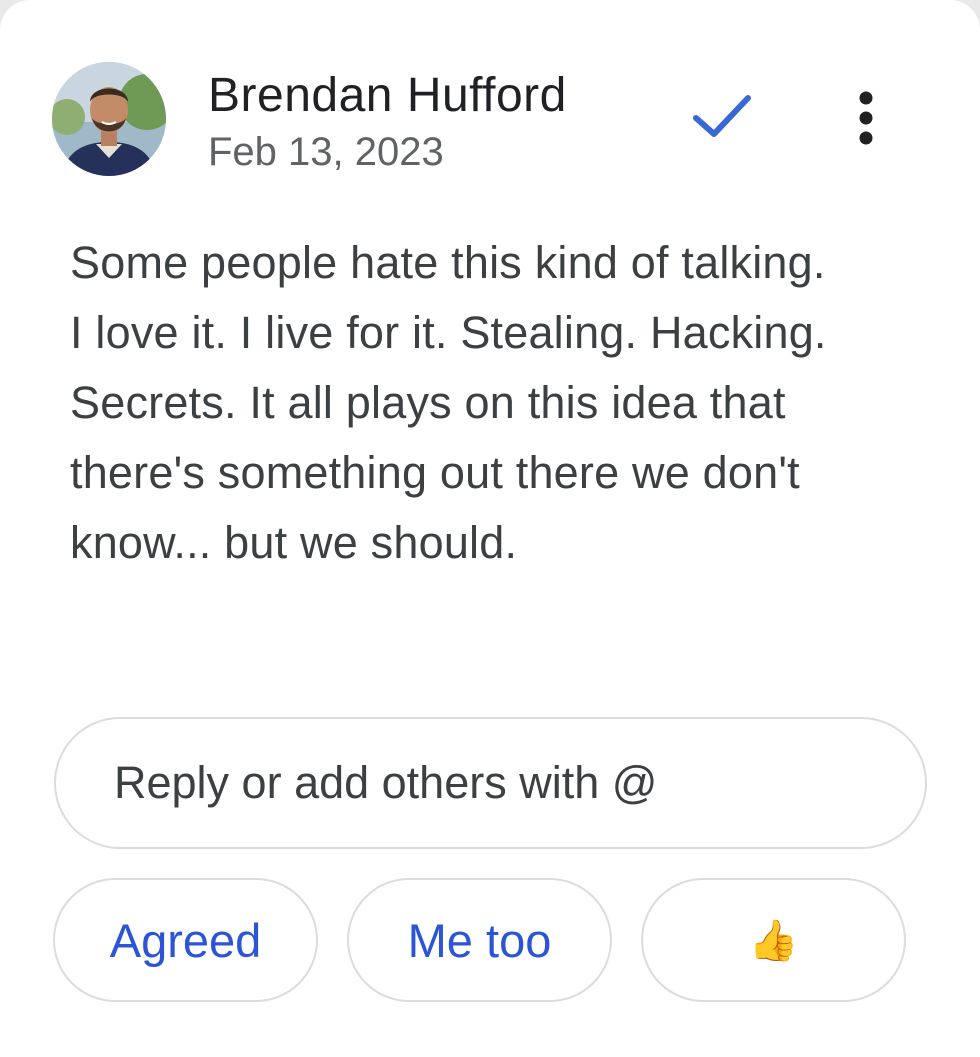 The width and height of the screenshot is (980, 1057). I want to click on thumbs-up-icon: 👍, so click(773, 940).